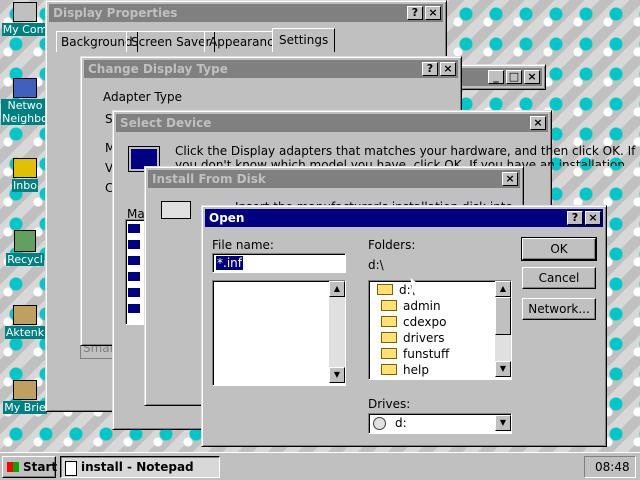 The width and height of the screenshot is (640, 480). I want to click on computer-icon, so click(25, 12).